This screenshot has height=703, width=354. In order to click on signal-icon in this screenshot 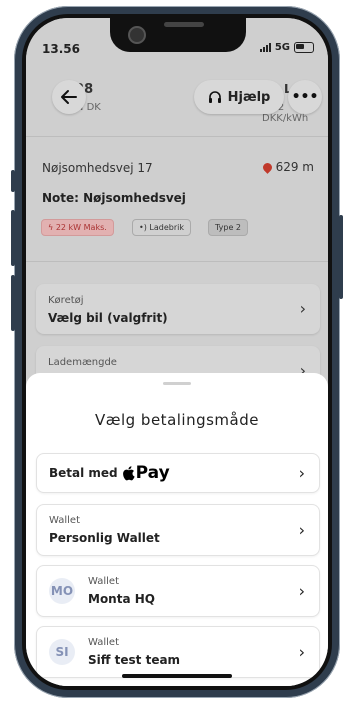, I will do `click(265, 47)`.